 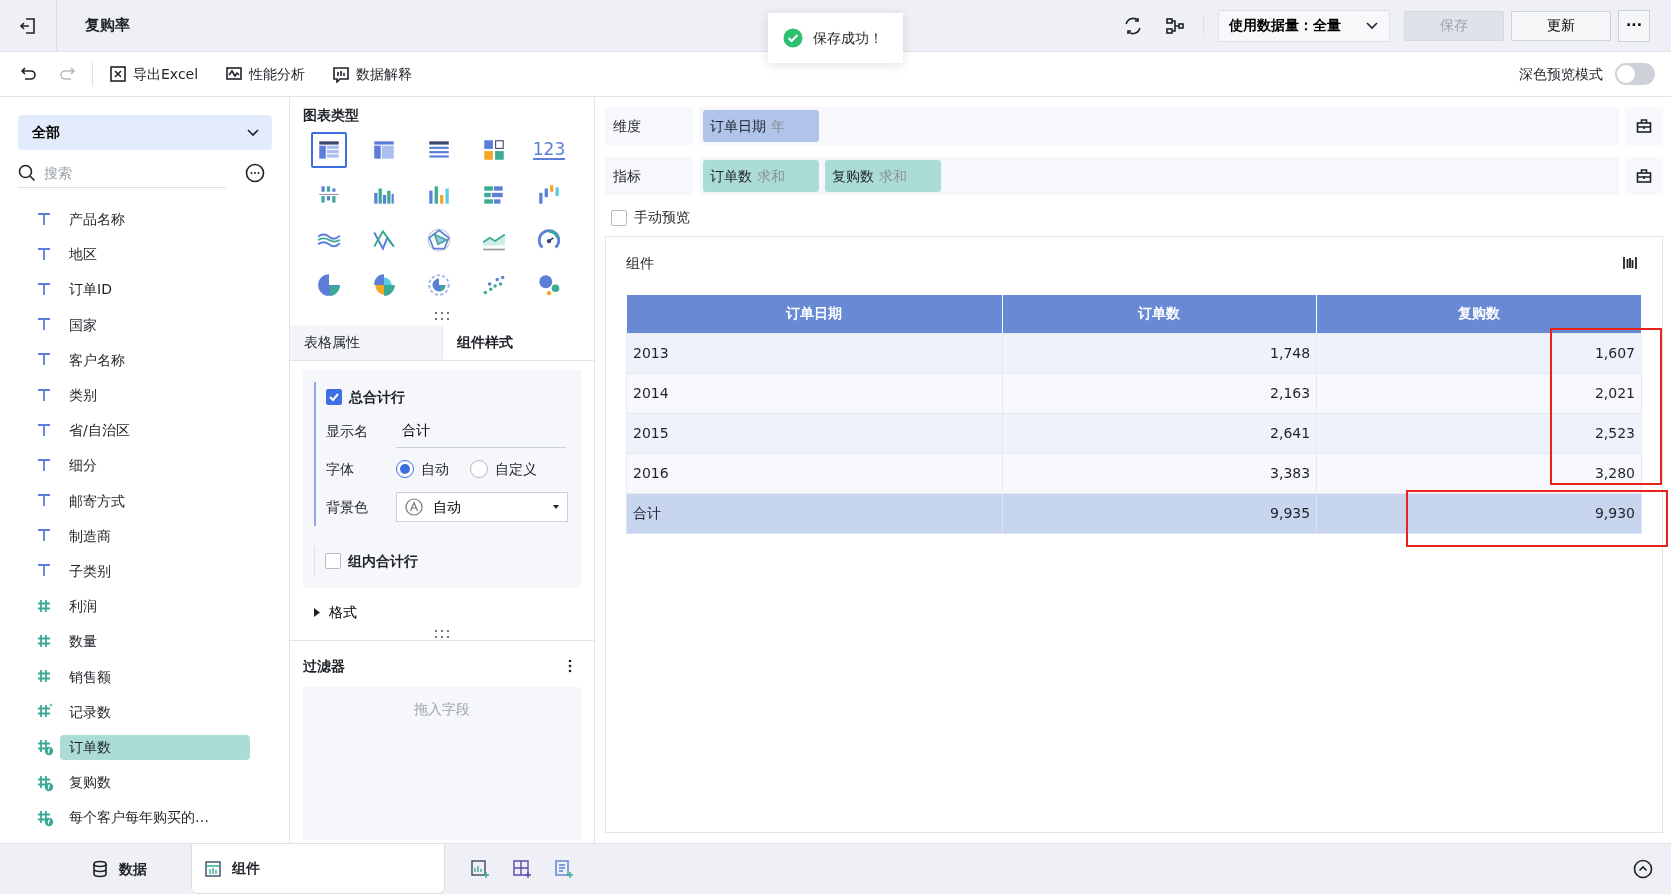 What do you see at coordinates (549, 285) in the screenshot?
I see `bubble-chart-icon` at bounding box center [549, 285].